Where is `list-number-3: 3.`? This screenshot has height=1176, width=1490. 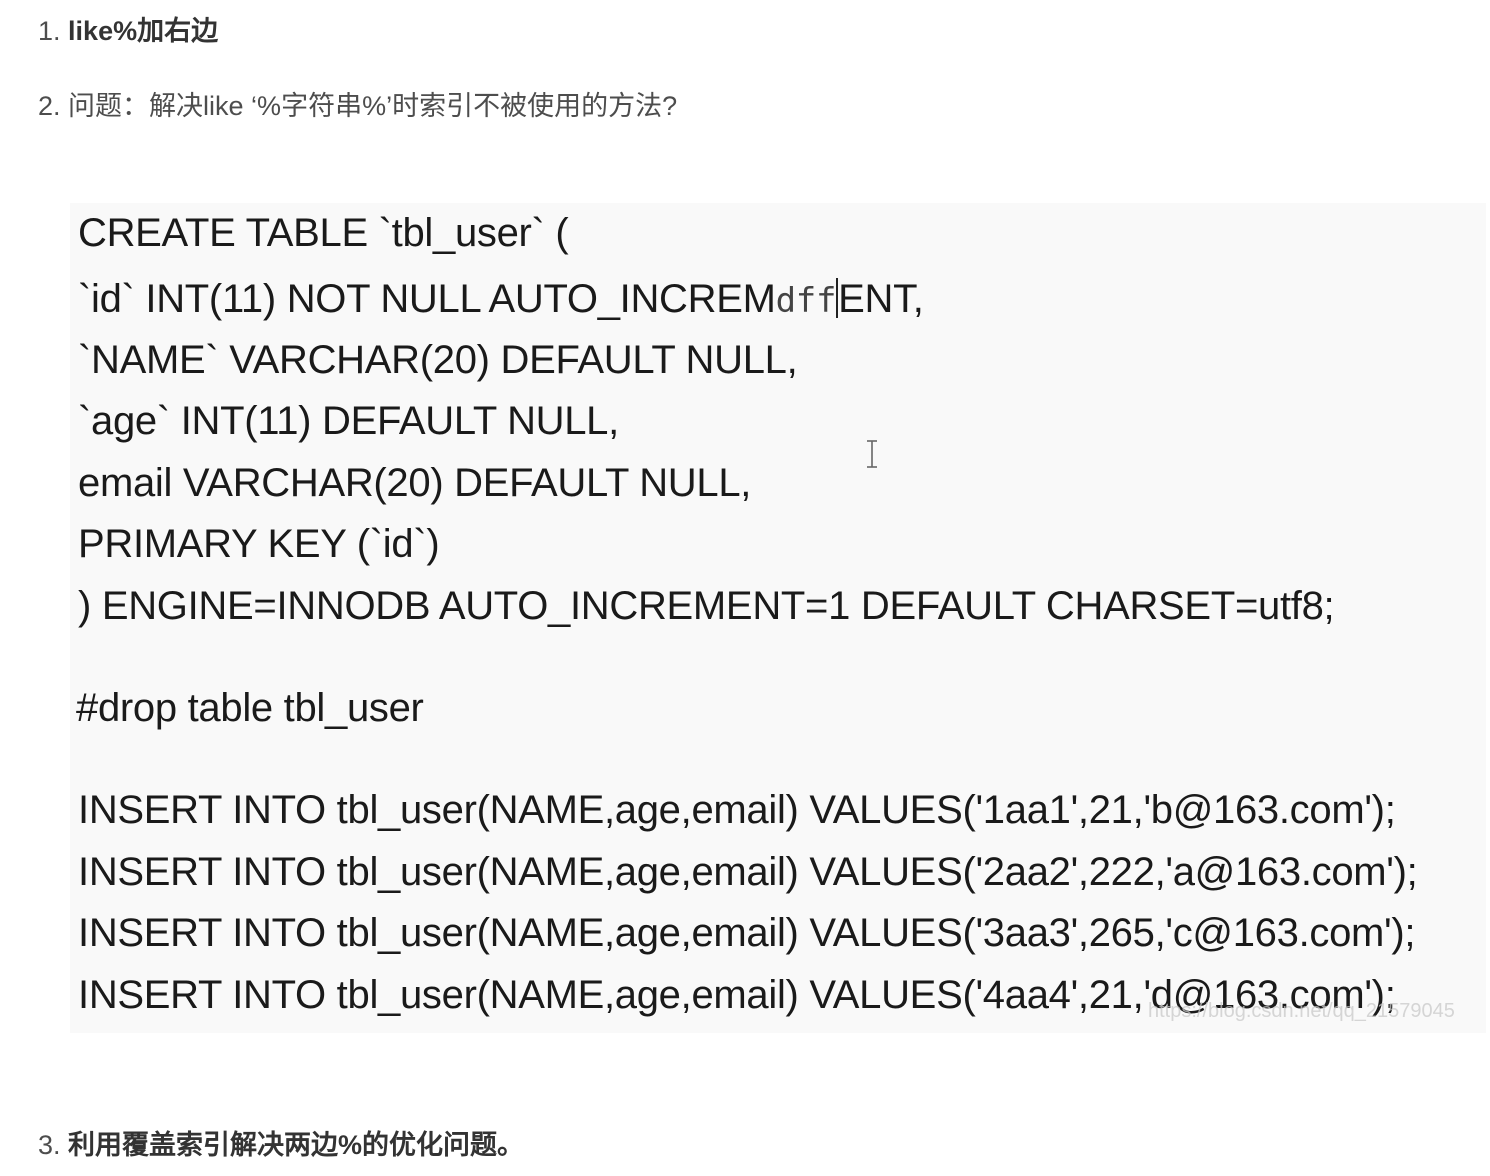
list-number-3: 3. is located at coordinates (49, 1145).